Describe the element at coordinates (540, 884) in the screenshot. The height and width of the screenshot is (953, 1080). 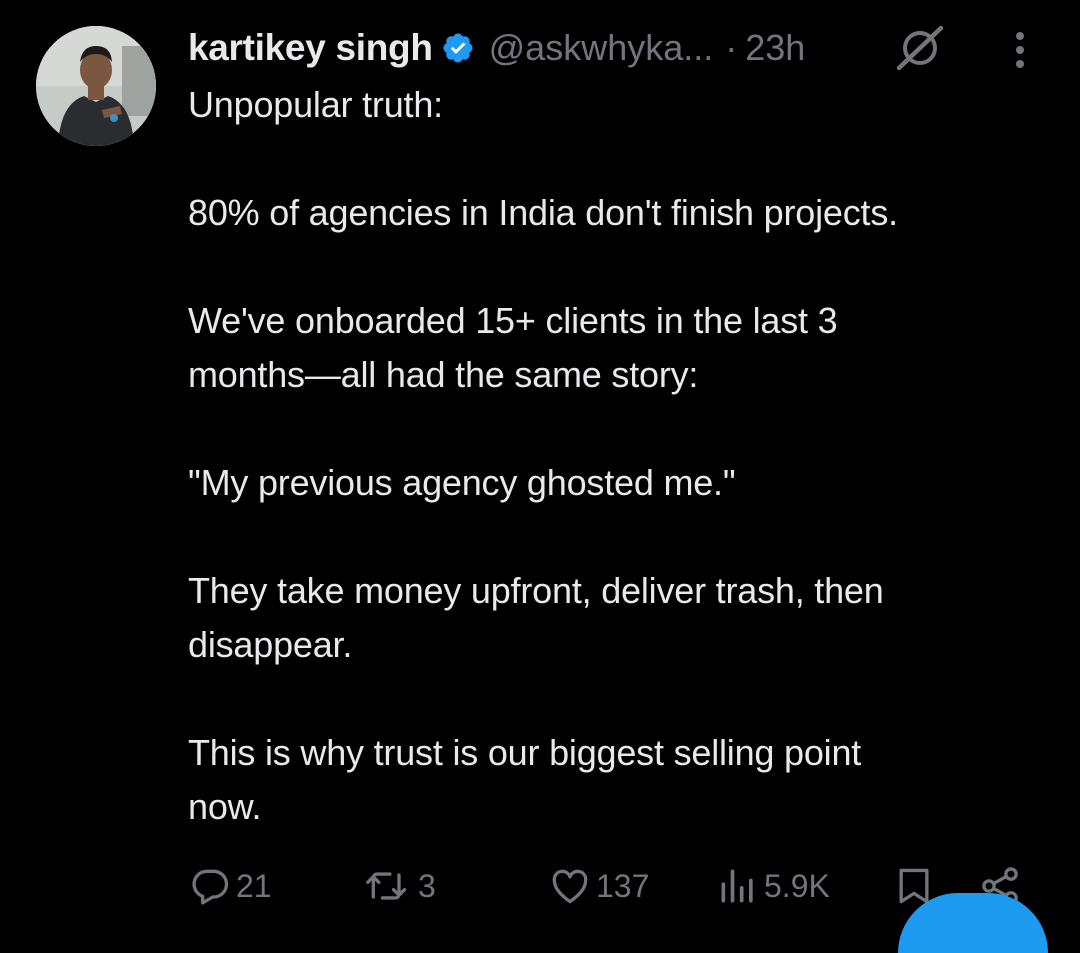
I see `tweet-action-bar: 21 3 137 5.9K` at that location.